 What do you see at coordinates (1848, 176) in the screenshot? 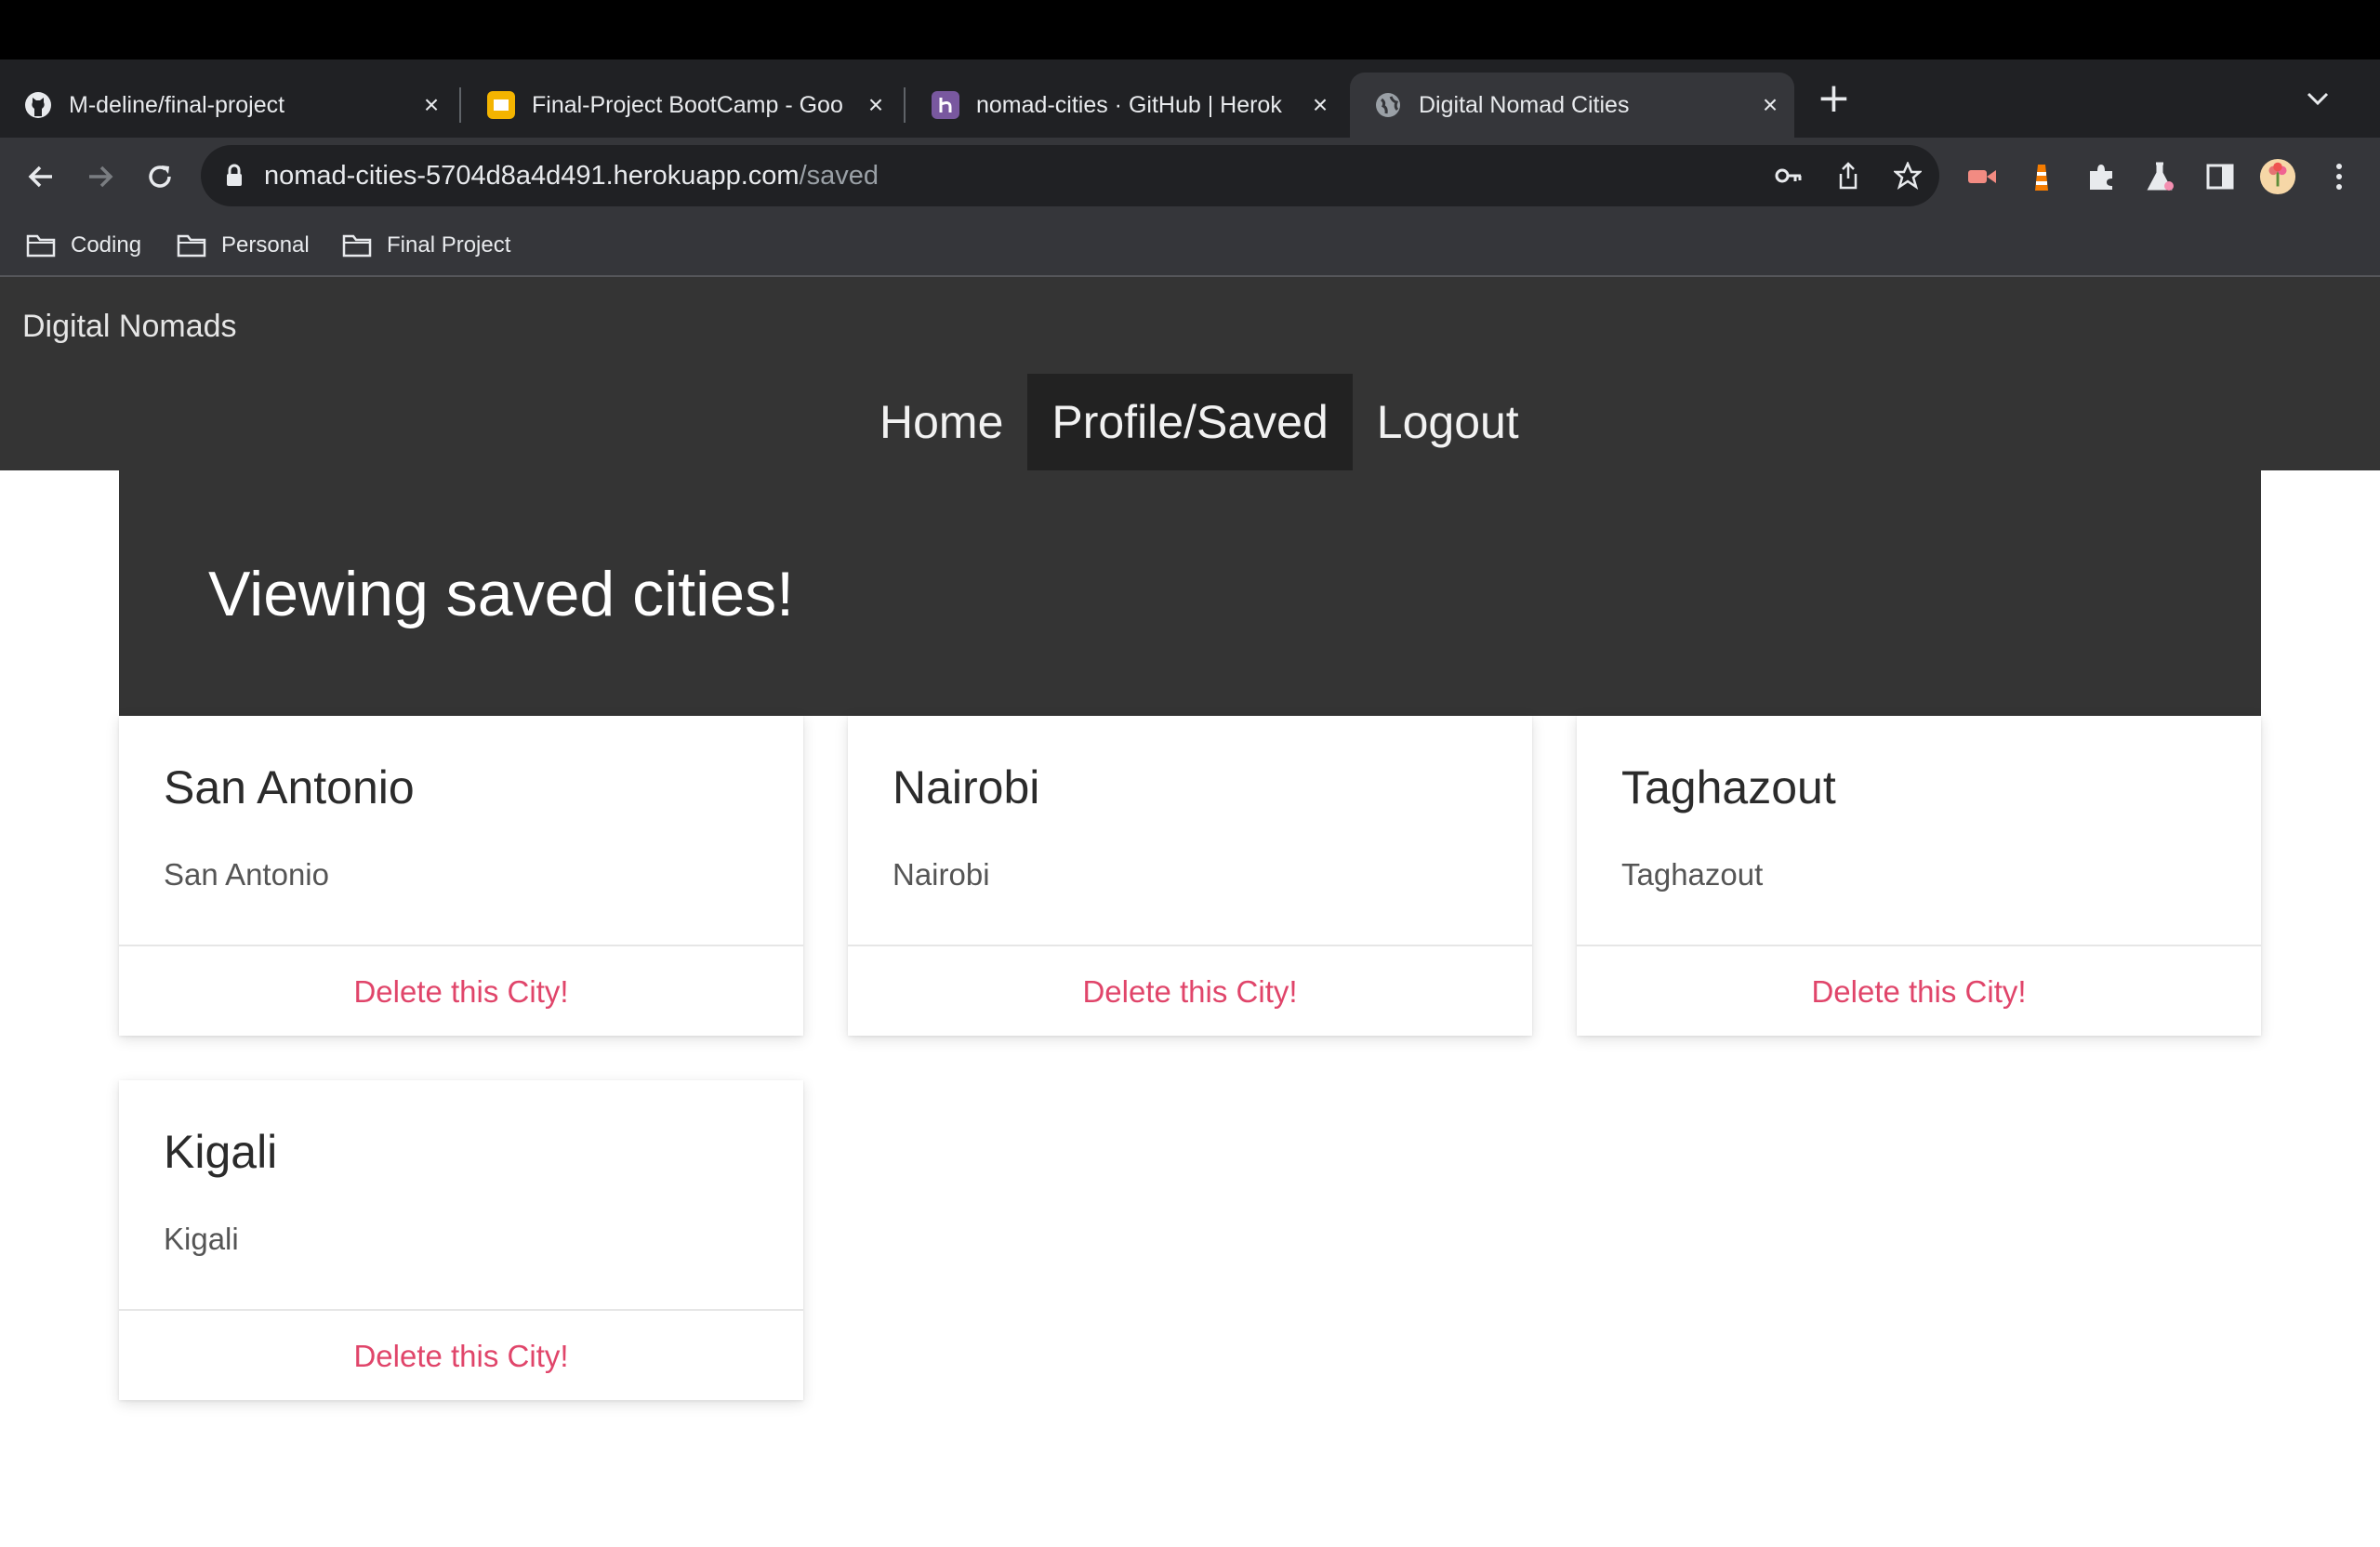
I see `share-icon` at bounding box center [1848, 176].